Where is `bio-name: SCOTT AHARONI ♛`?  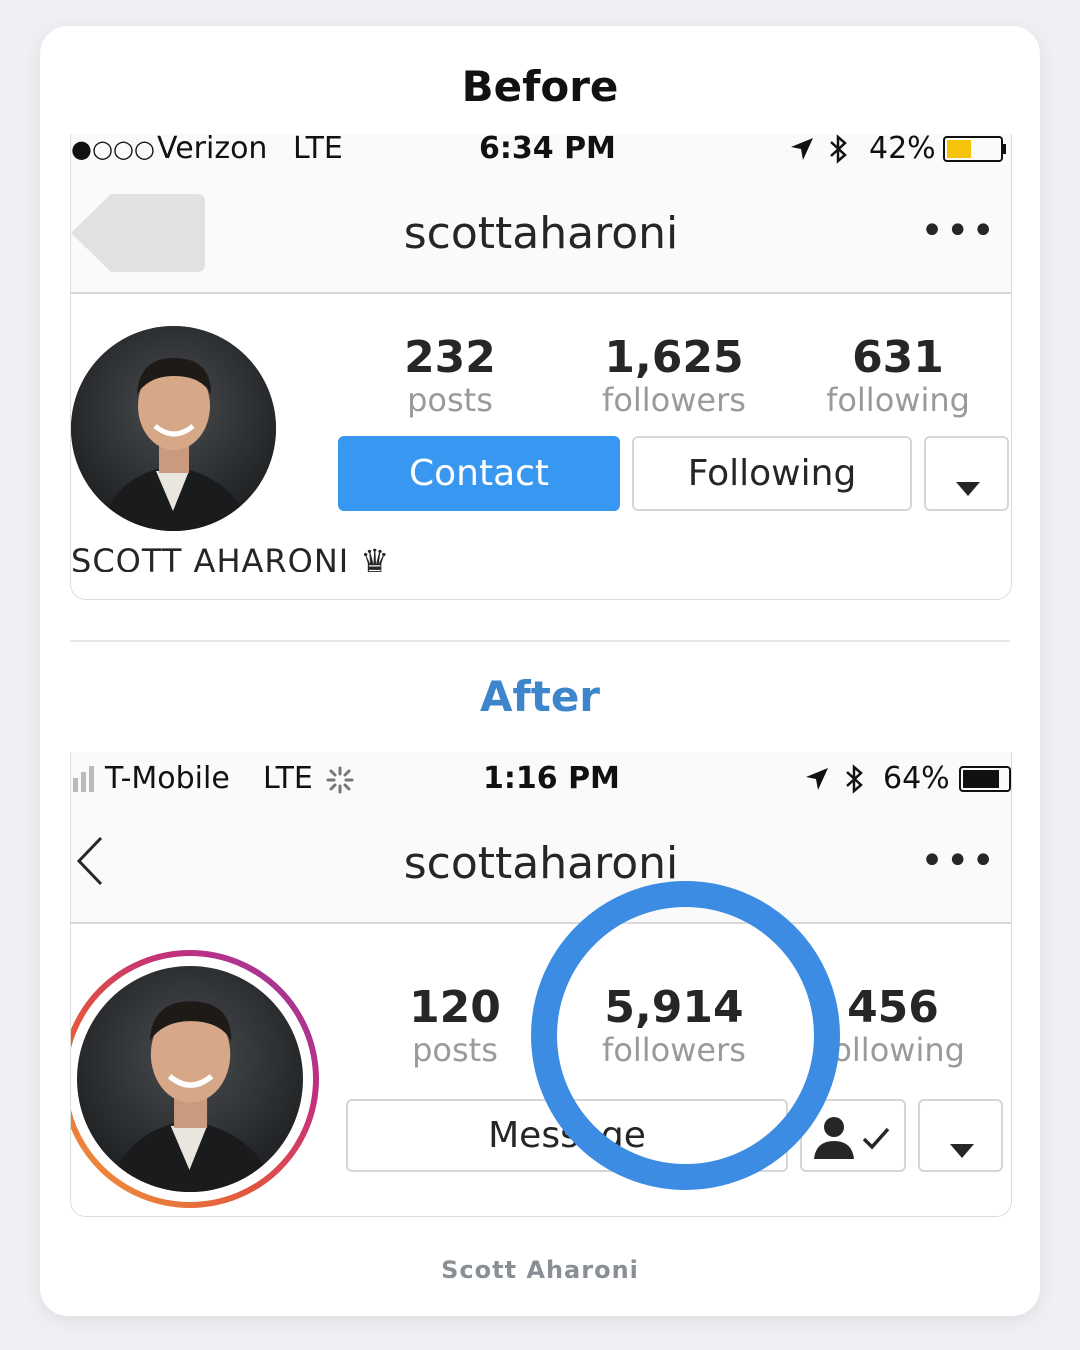
bio-name: SCOTT AHARONI ♛ is located at coordinates (231, 557).